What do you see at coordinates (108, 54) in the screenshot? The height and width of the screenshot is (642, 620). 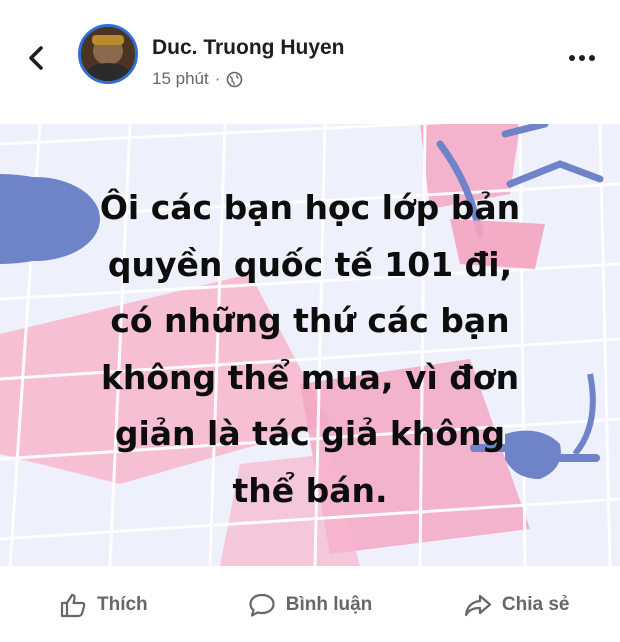 I see `avatar` at bounding box center [108, 54].